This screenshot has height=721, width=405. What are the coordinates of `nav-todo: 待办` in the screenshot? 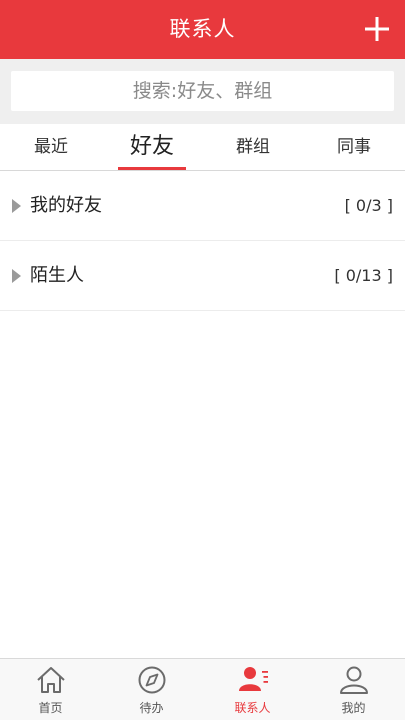 It's located at (151, 690).